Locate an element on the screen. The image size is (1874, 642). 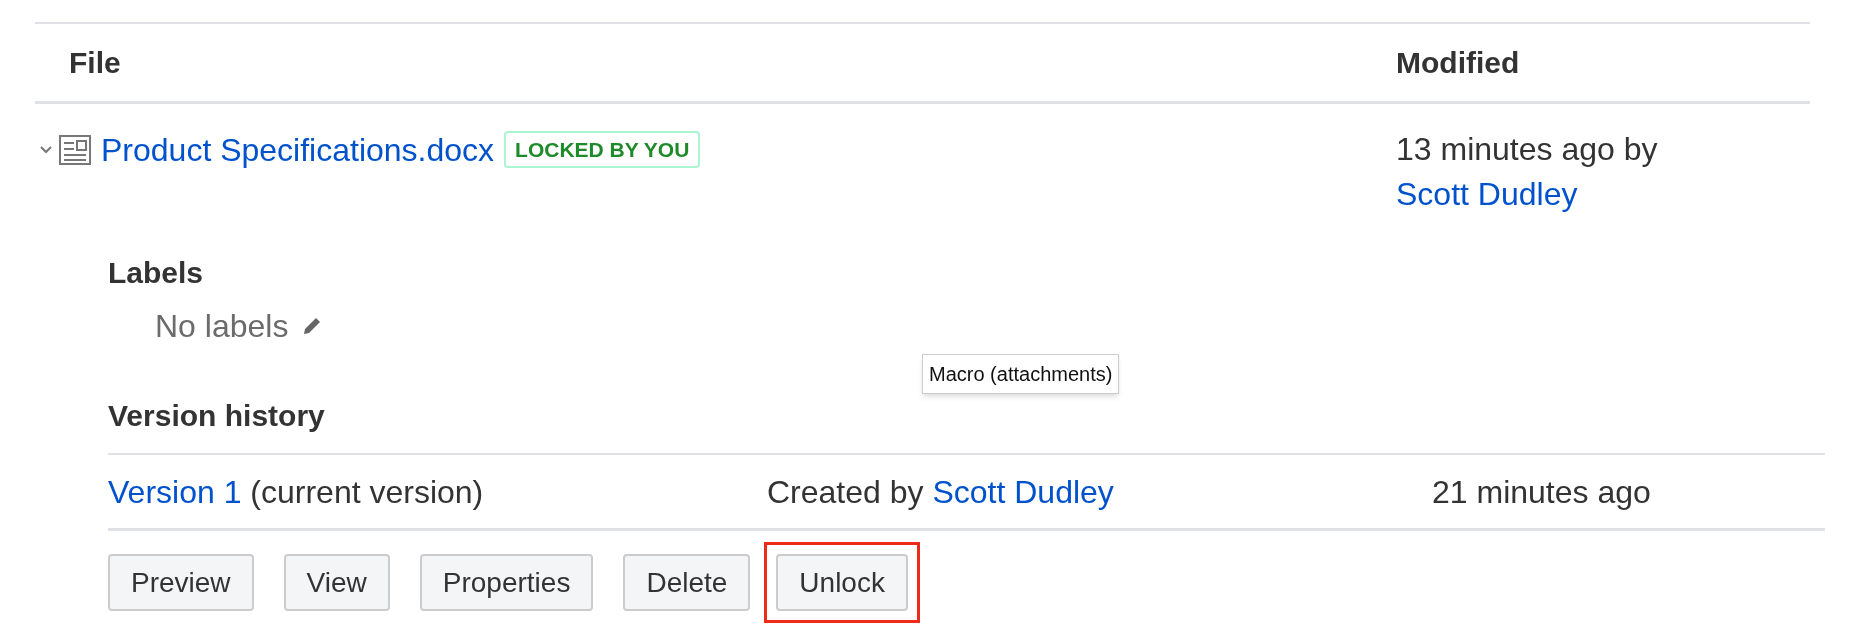
column-header: File is located at coordinates (95, 63).